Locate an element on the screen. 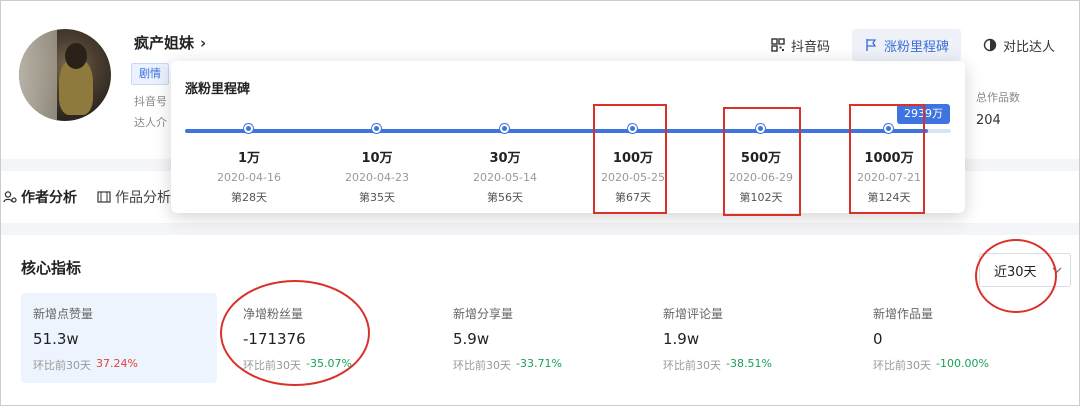 This screenshot has height=406, width=1080. milestone-button: 涨粉里程碑 is located at coordinates (906, 45).